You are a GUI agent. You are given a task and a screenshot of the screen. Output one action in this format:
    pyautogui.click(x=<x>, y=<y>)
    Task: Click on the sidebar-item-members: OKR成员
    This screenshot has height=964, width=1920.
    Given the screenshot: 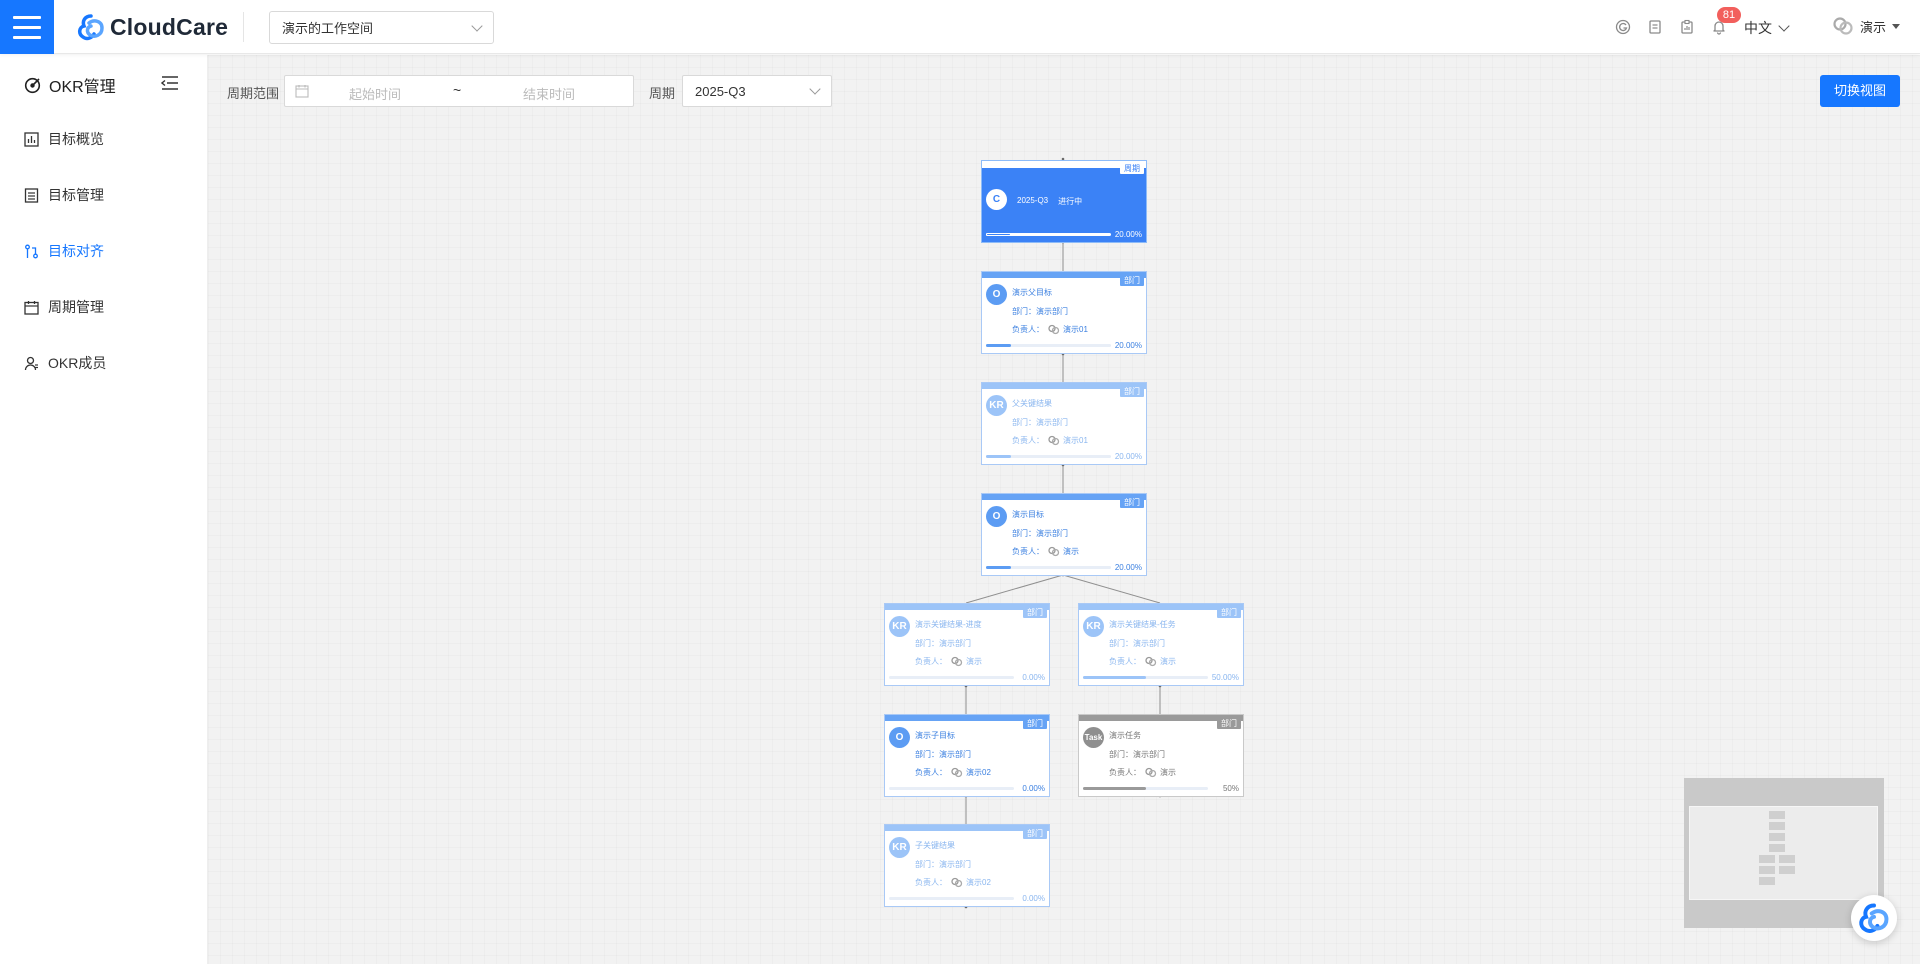 What is the action you would take?
    pyautogui.click(x=65, y=363)
    